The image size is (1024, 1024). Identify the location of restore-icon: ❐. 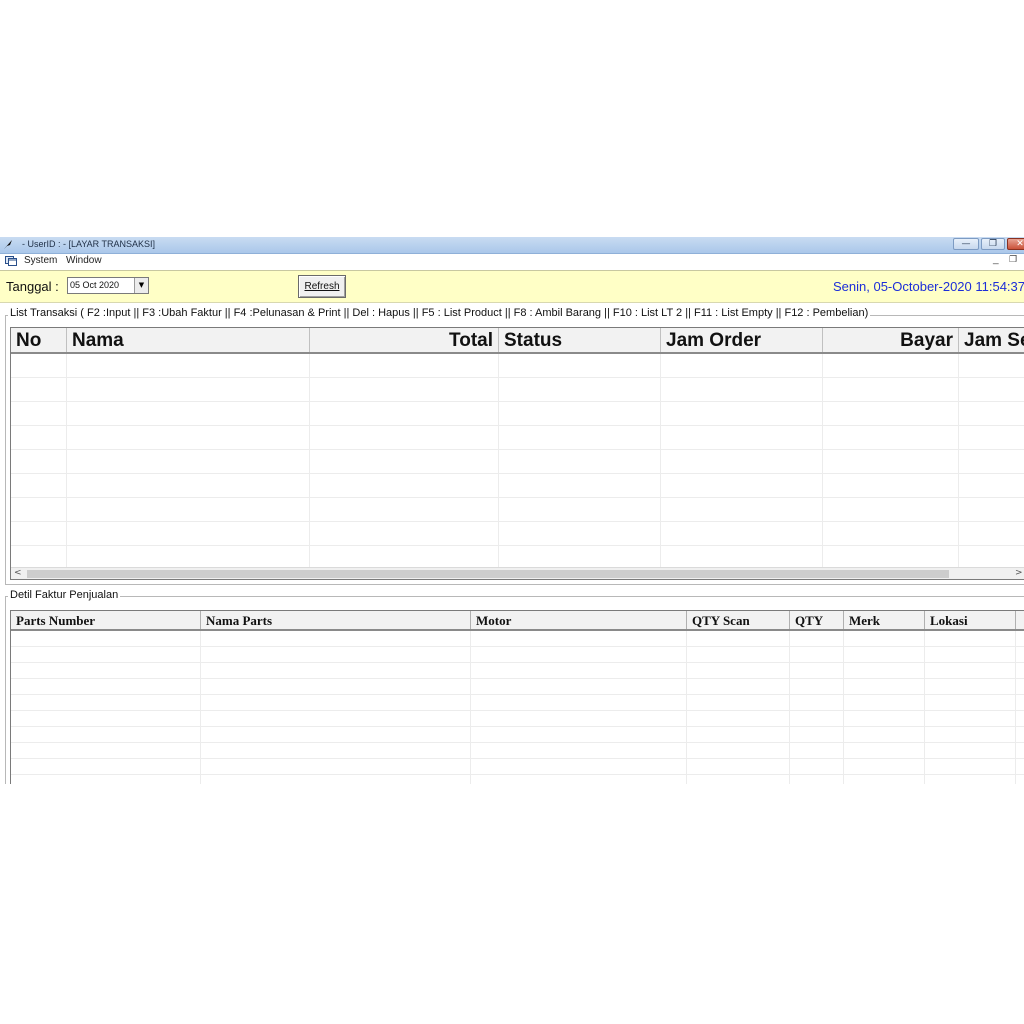
(993, 244).